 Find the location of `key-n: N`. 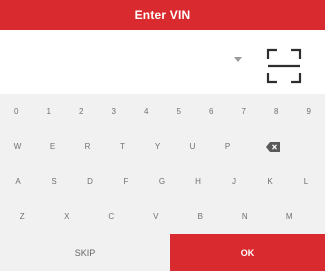

key-n: N is located at coordinates (245, 216).